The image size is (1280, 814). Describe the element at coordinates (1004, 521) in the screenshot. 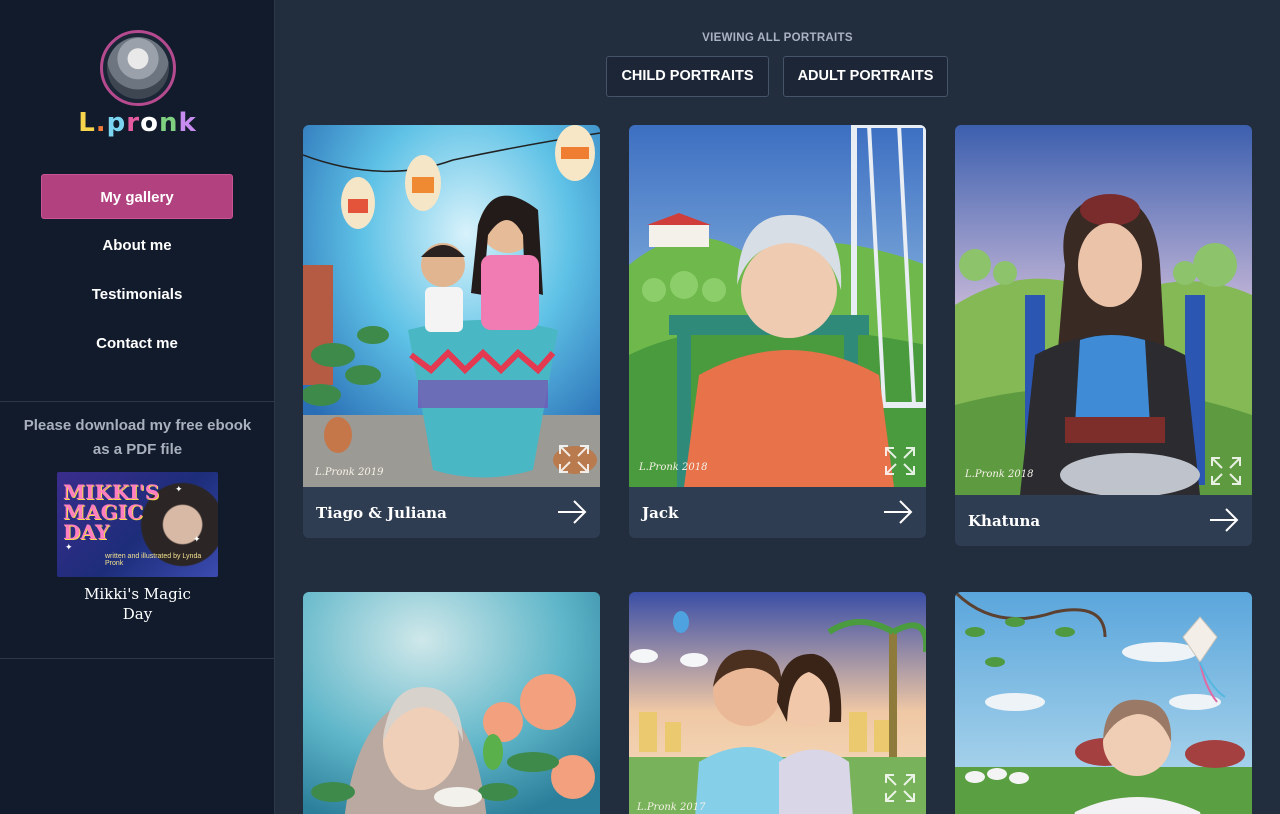

I see `portrait-name: Khatuna` at that location.